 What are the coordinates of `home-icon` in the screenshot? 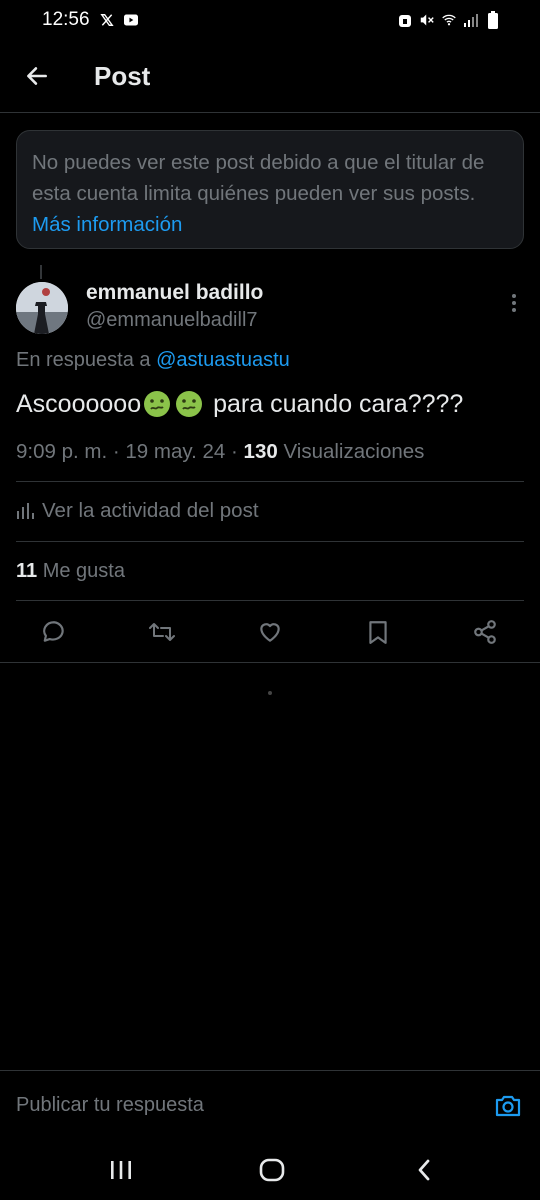 It's located at (272, 1170).